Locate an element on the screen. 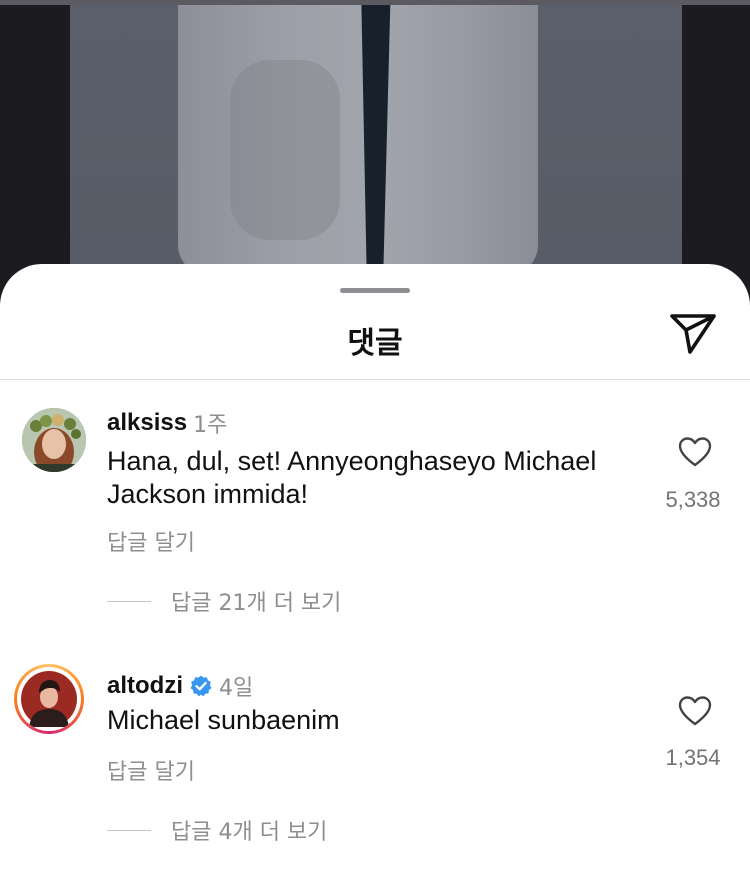 The width and height of the screenshot is (750, 870). view-replies-label: 답글 21개 더 보기 is located at coordinates (256, 603).